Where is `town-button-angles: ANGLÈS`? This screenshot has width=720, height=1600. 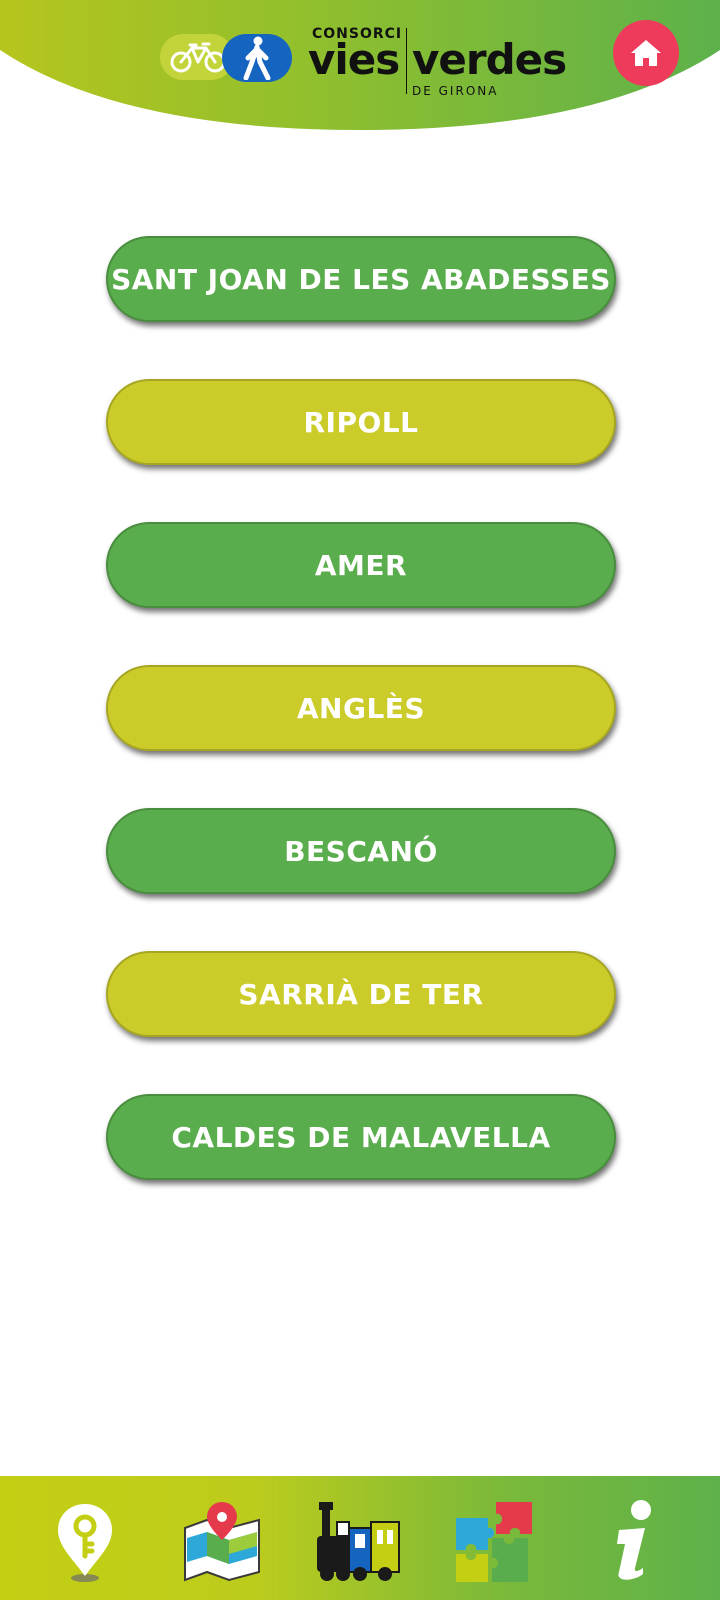
town-button-angles: ANGLÈS is located at coordinates (361, 708).